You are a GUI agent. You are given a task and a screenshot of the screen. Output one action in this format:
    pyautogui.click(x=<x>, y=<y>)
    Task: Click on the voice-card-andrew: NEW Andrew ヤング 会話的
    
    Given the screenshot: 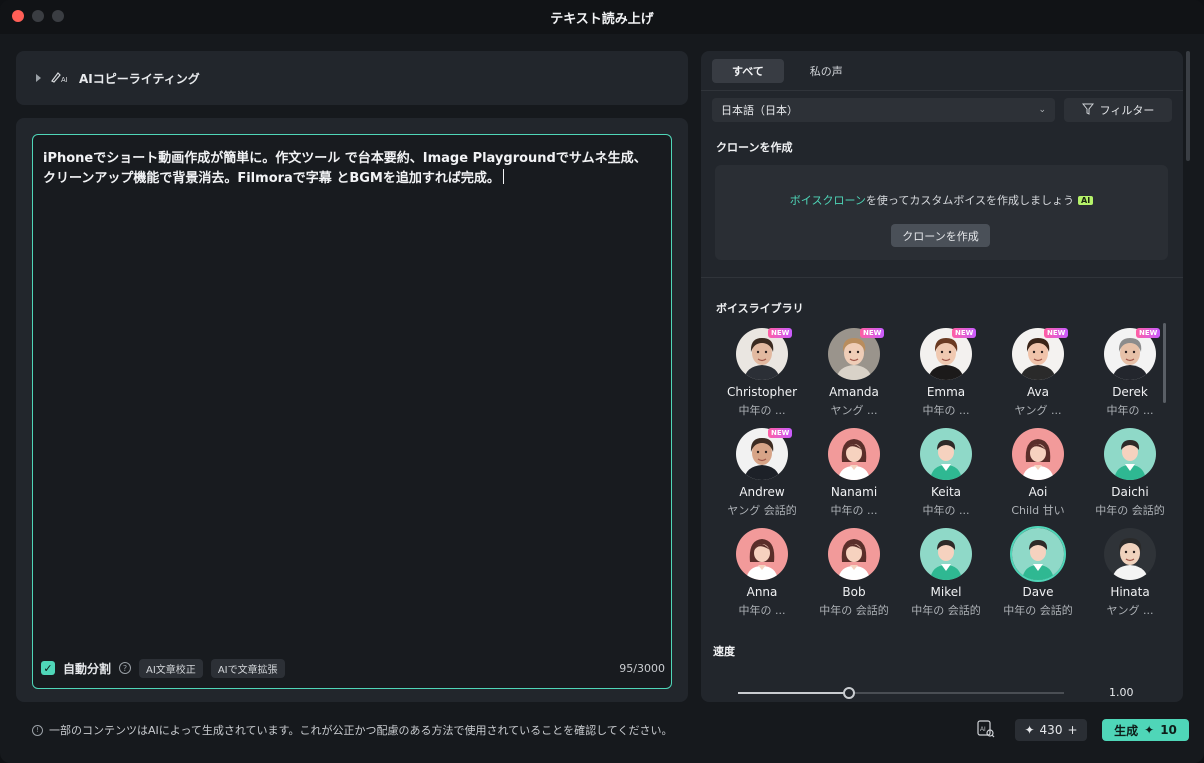 What is the action you would take?
    pyautogui.click(x=762, y=476)
    